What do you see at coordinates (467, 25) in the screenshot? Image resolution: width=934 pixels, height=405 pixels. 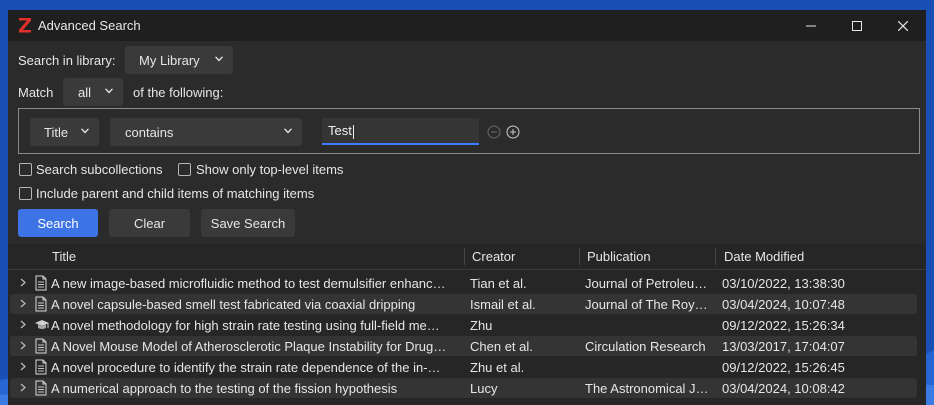 I see `title-bar: Advanced Search` at bounding box center [467, 25].